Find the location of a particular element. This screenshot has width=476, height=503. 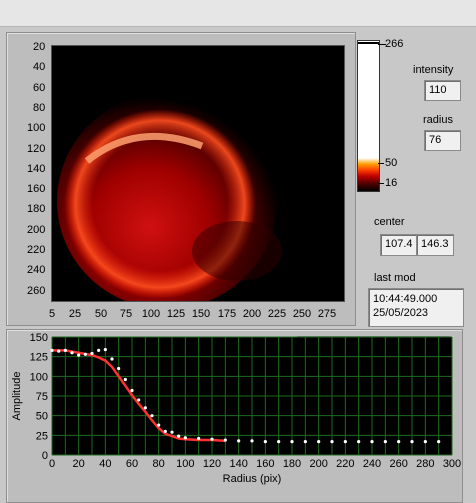

legend-fit-swatch is located at coordinates (433, 348).